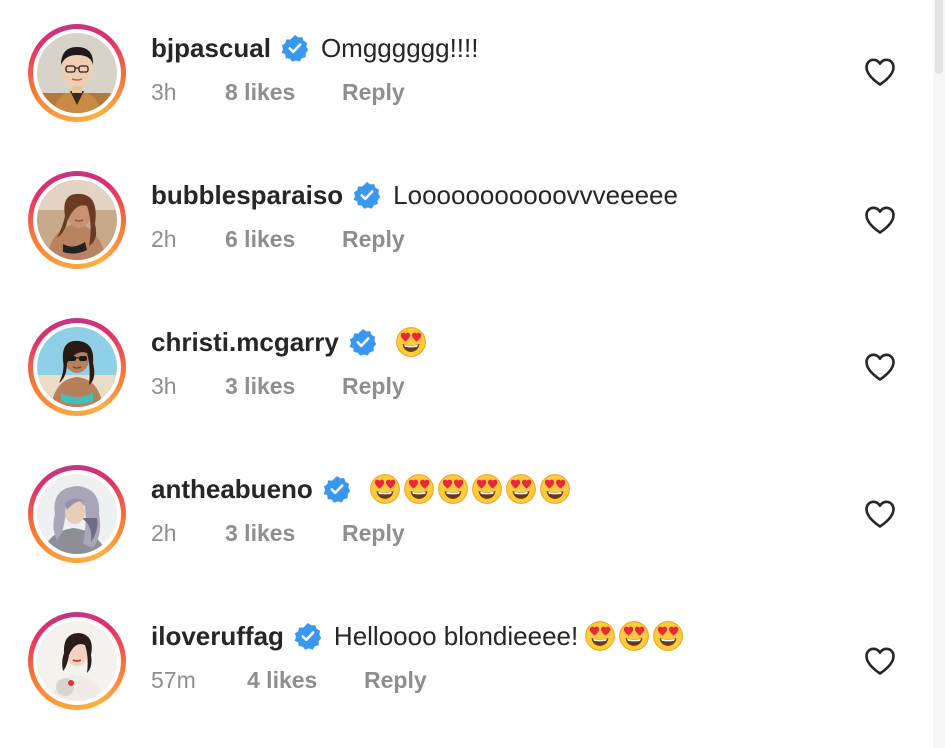 The image size is (945, 748). I want to click on comment-body: christi.mcgarry, so click(290, 342).